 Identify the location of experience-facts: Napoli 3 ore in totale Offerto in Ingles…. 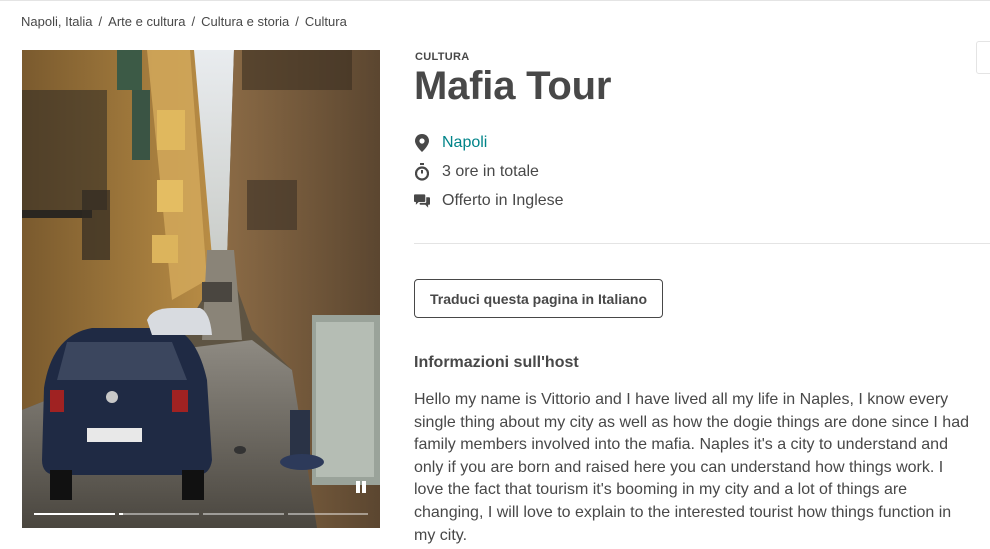
(489, 171).